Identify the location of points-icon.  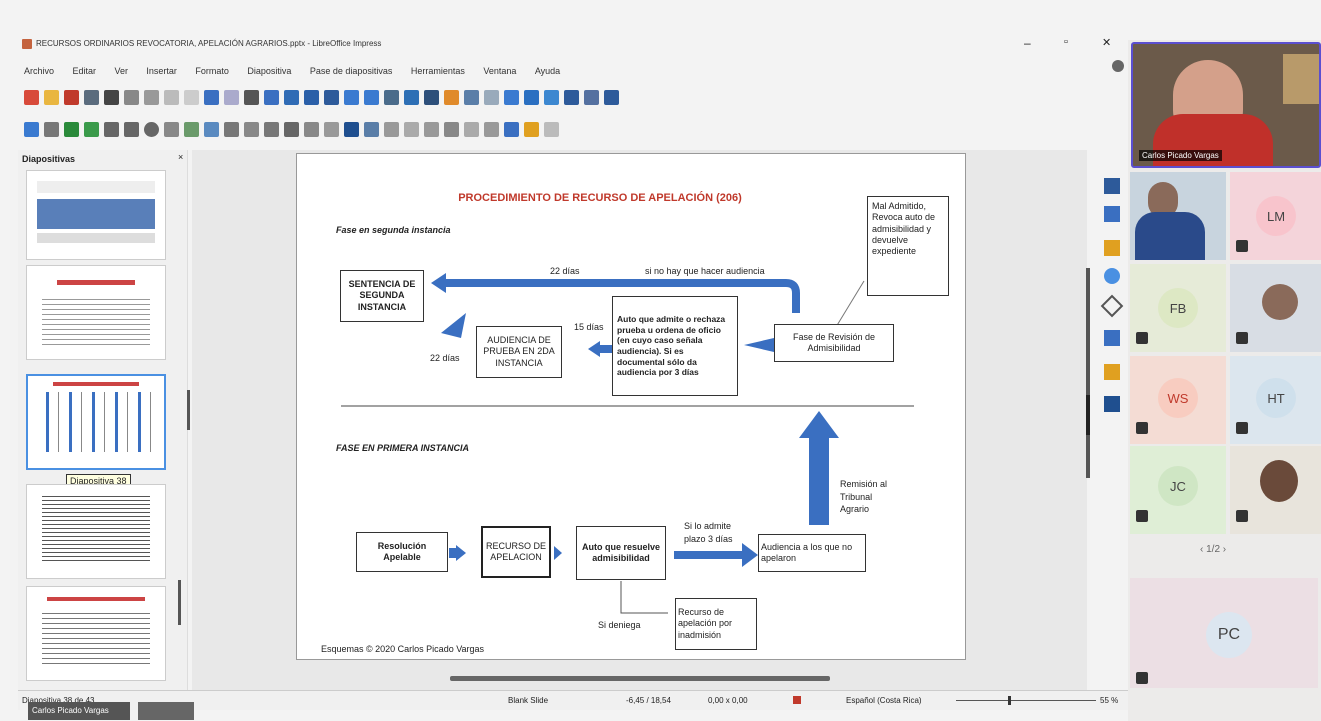
(511, 129).